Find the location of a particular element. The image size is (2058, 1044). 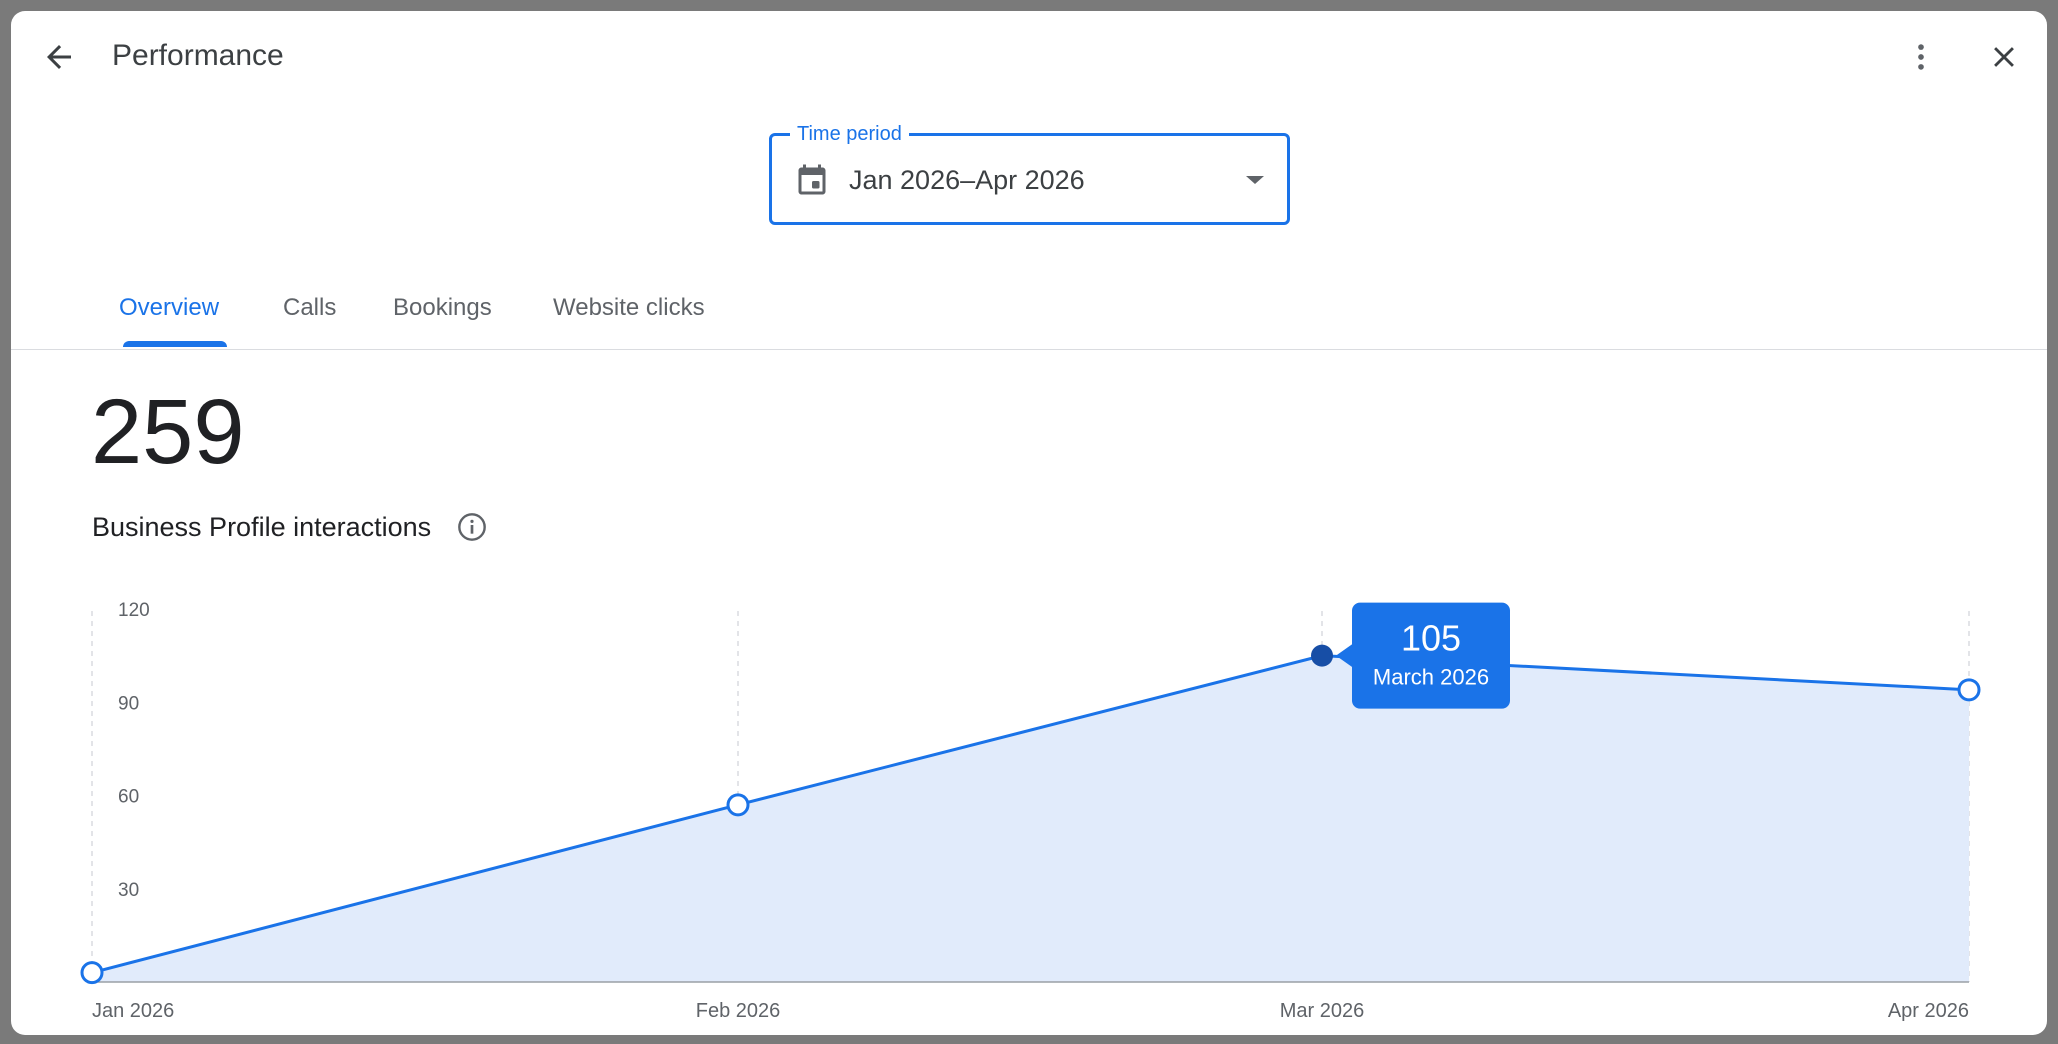

x-tick-label: Feb 2026 is located at coordinates (738, 1011).